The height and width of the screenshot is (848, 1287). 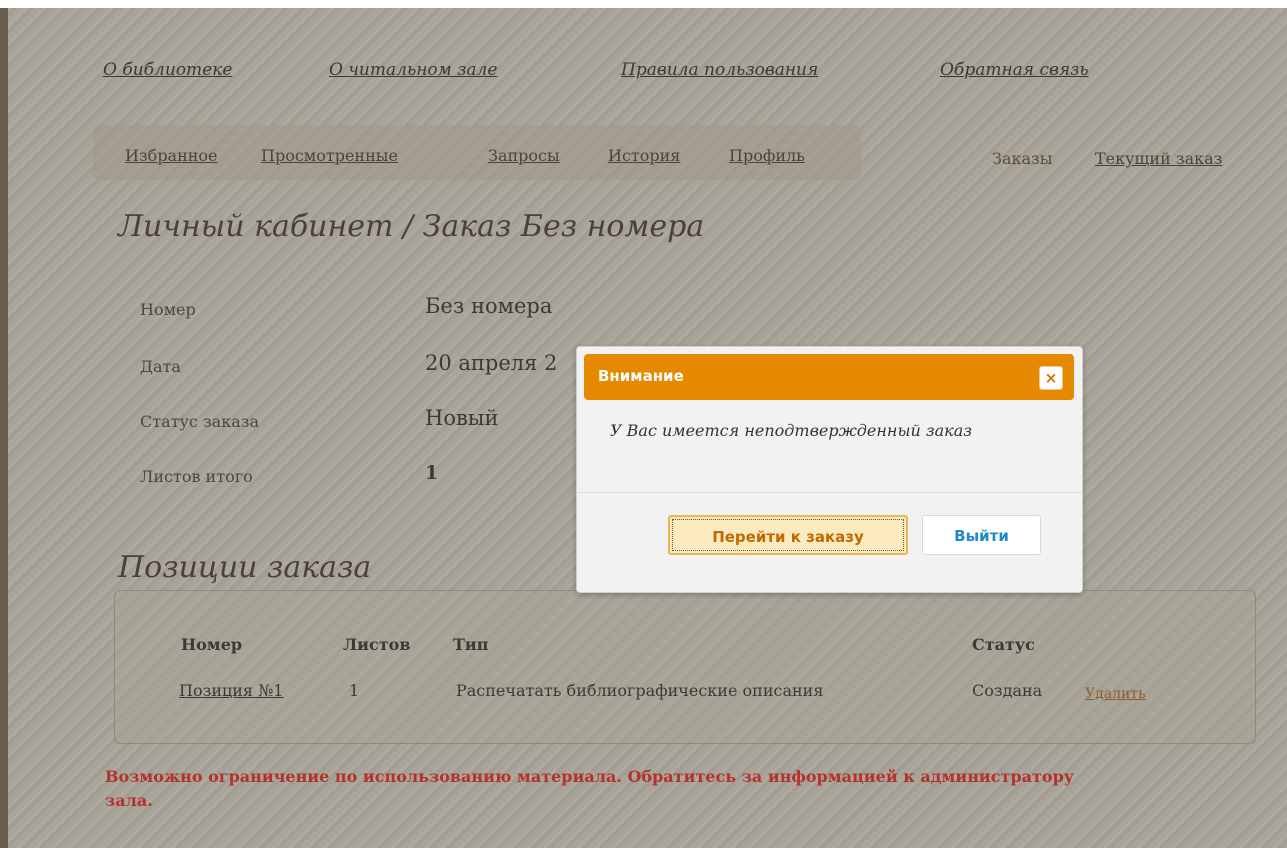 I want to click on position-link: Позиция №1, so click(x=231, y=690).